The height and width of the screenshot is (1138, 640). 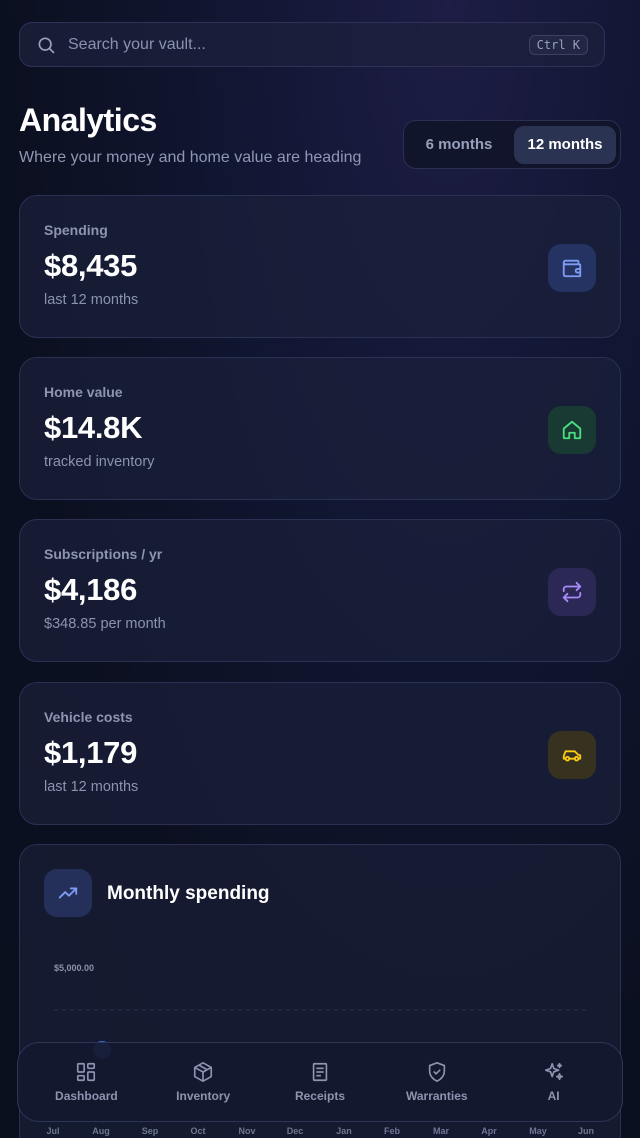 What do you see at coordinates (46, 45) in the screenshot?
I see `search-icon` at bounding box center [46, 45].